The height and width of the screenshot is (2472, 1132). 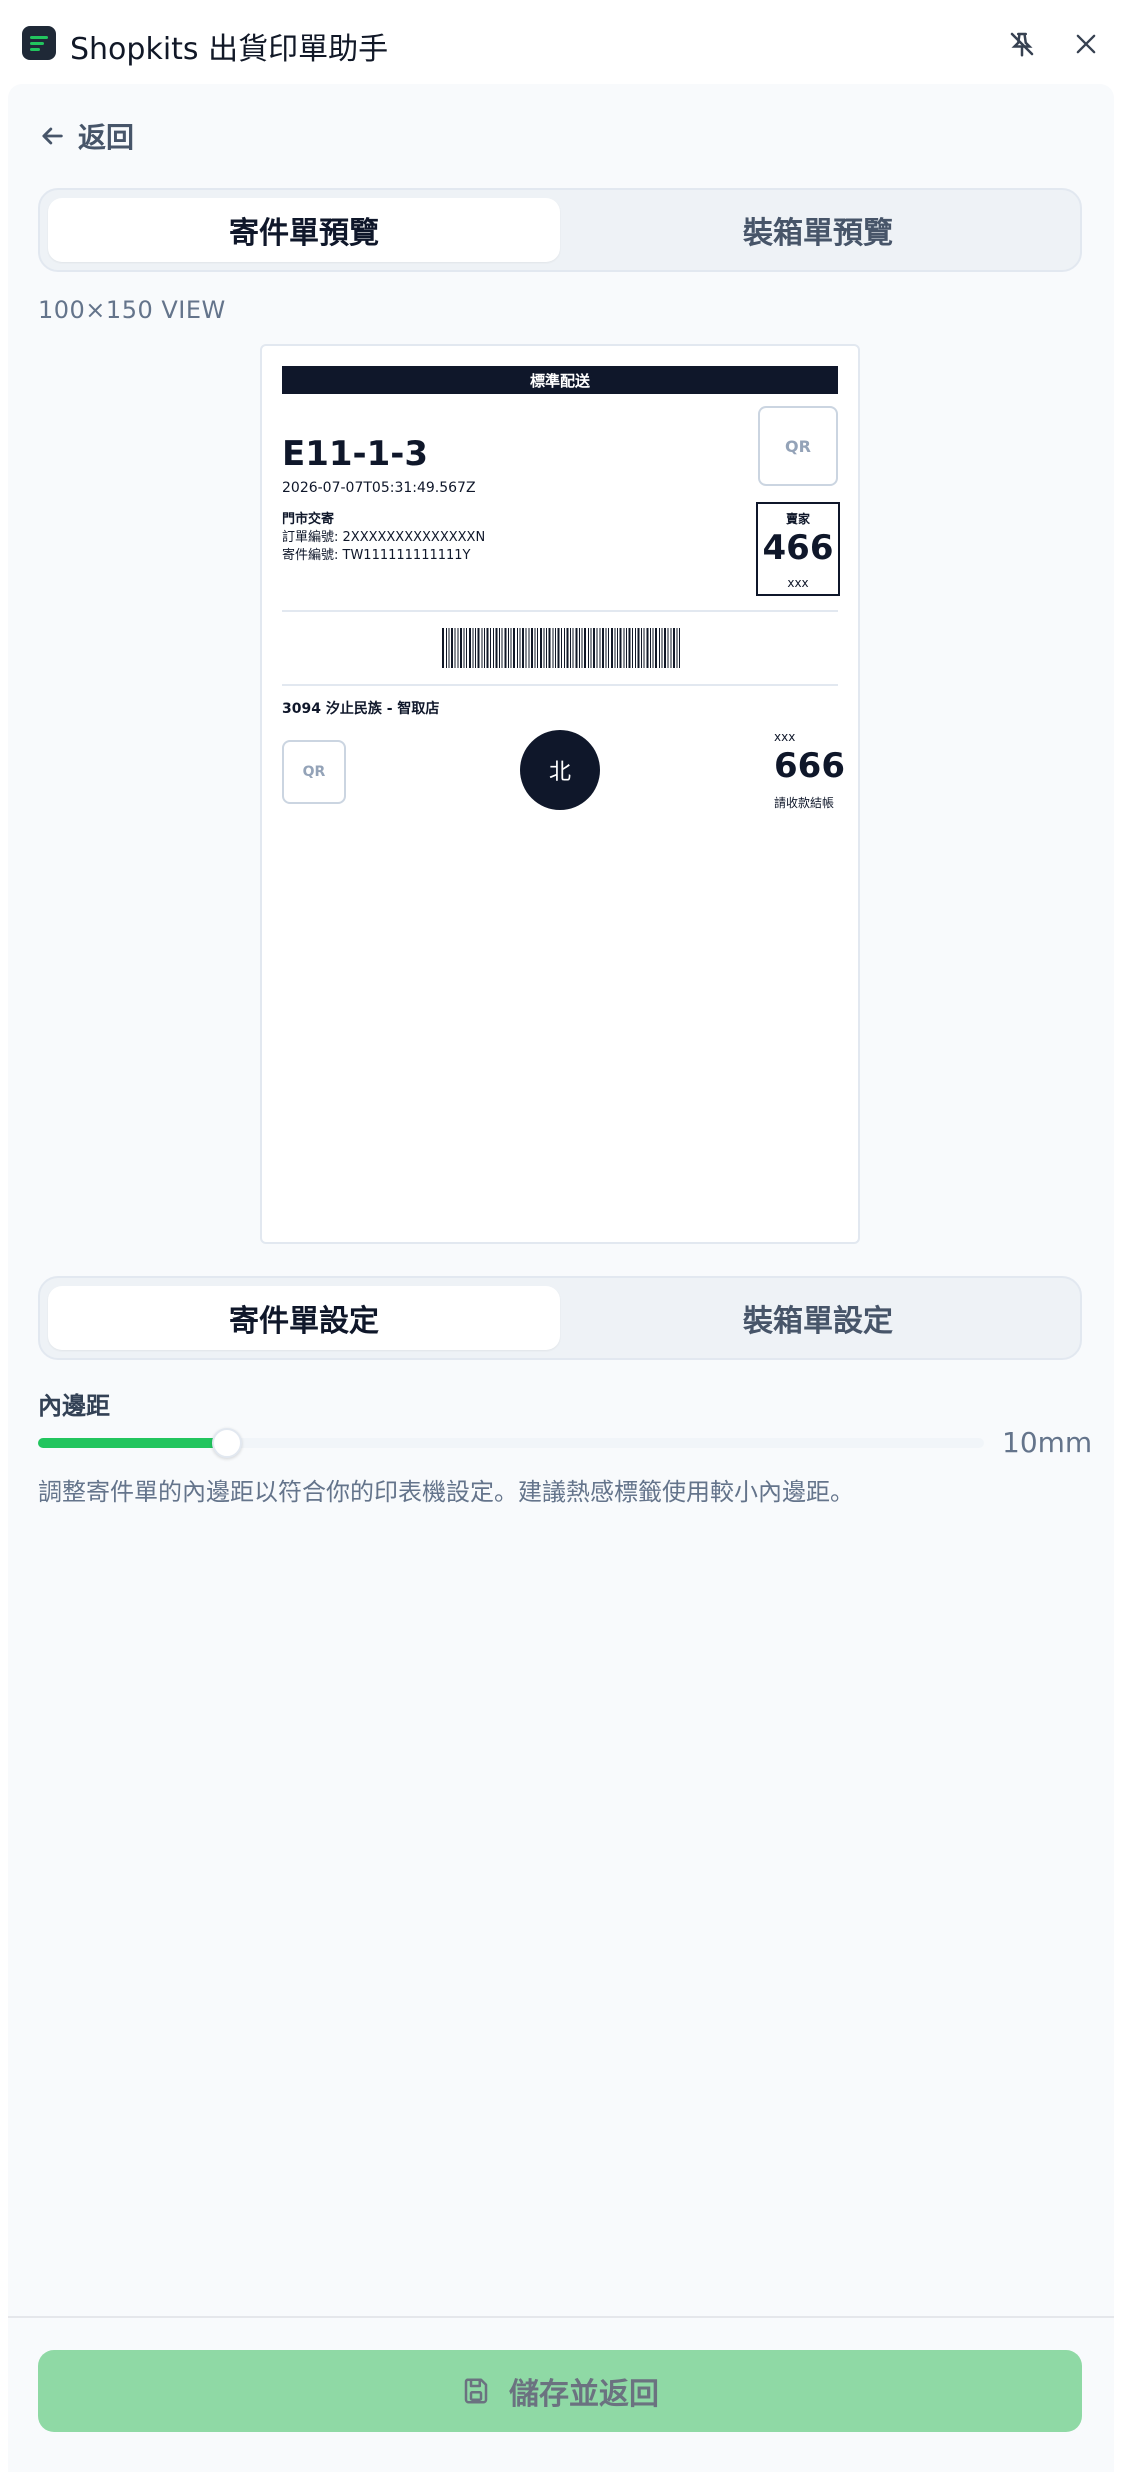 I want to click on footer-divider, so click(x=561, y=2317).